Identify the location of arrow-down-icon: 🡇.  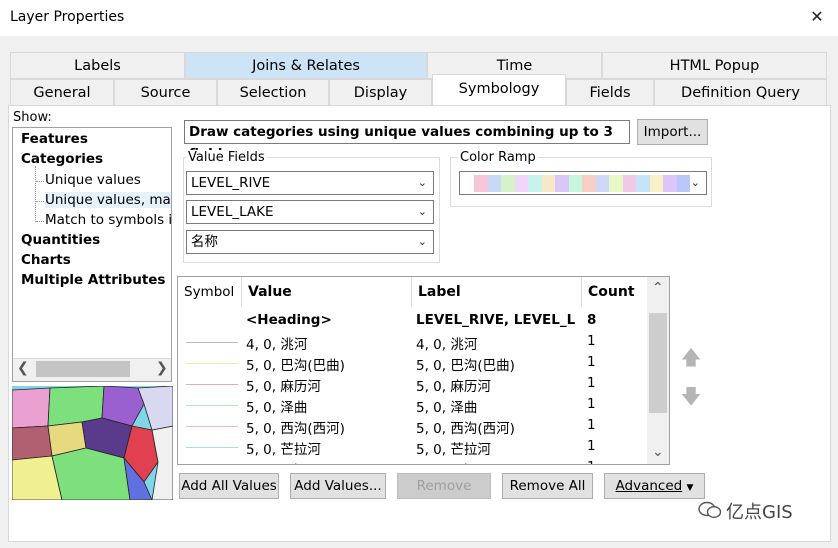
(691, 396).